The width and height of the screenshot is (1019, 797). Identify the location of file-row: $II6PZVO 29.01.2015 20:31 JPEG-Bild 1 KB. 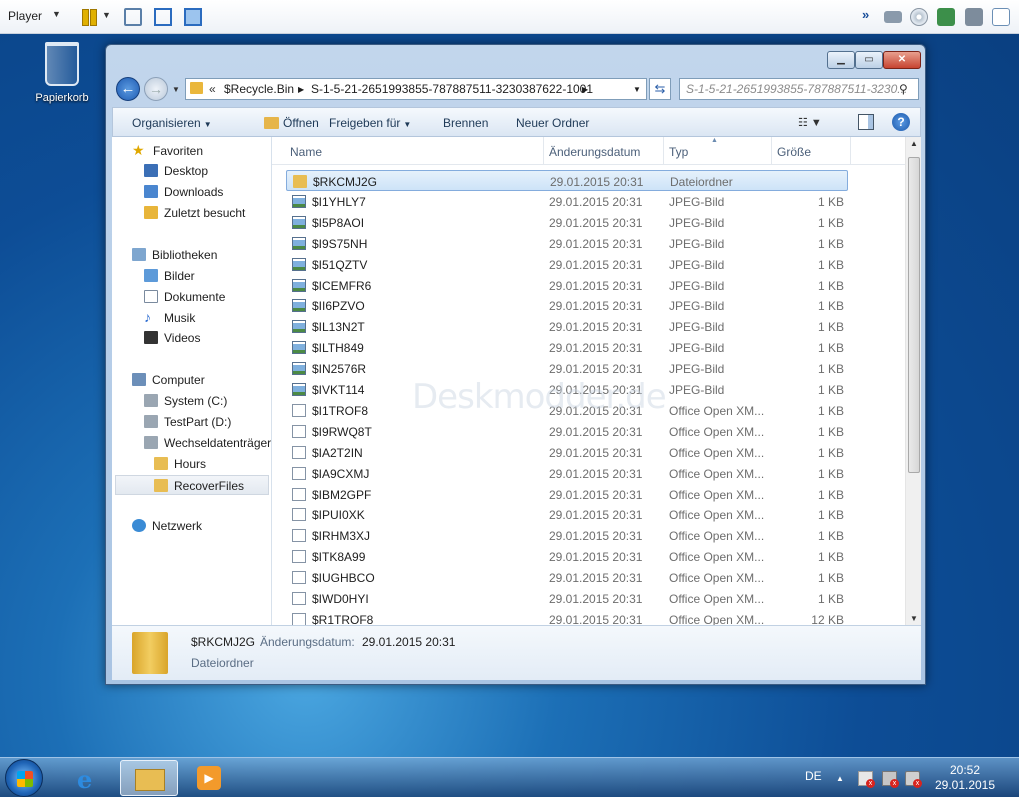
(567, 305).